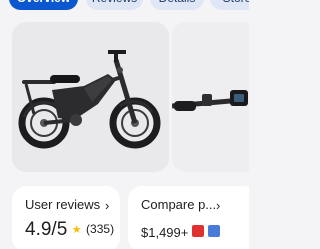  Describe the element at coordinates (165, 232) in the screenshot. I see `price-value: $1,499+` at that location.